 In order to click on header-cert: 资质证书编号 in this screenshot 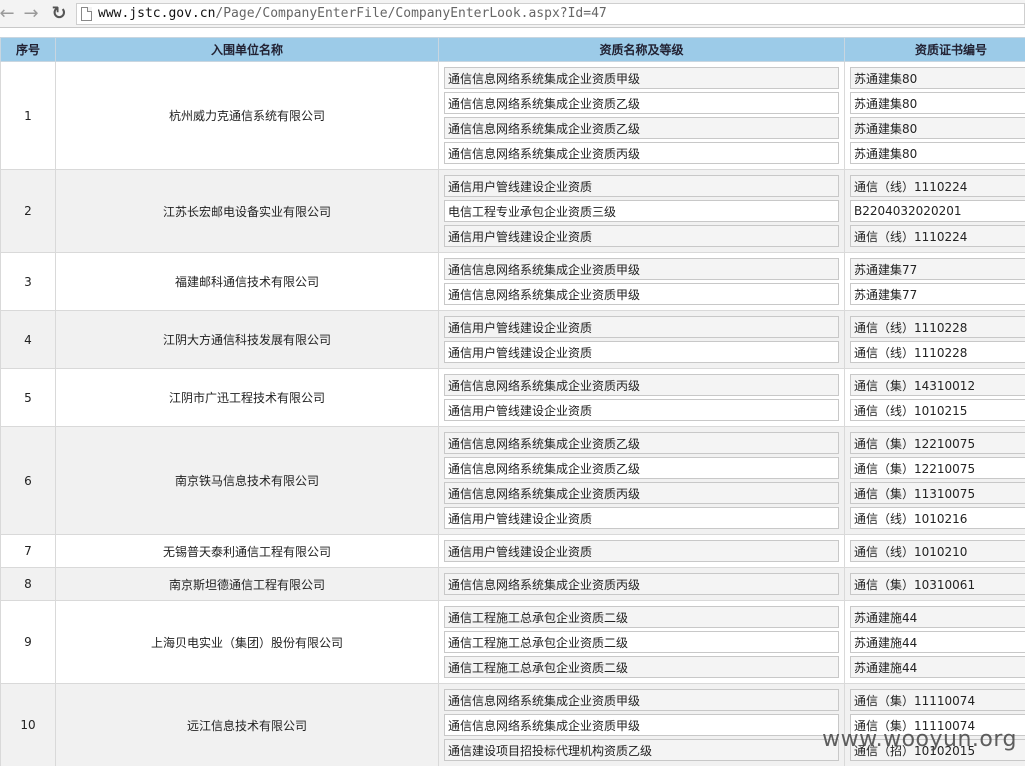, I will do `click(934, 49)`.